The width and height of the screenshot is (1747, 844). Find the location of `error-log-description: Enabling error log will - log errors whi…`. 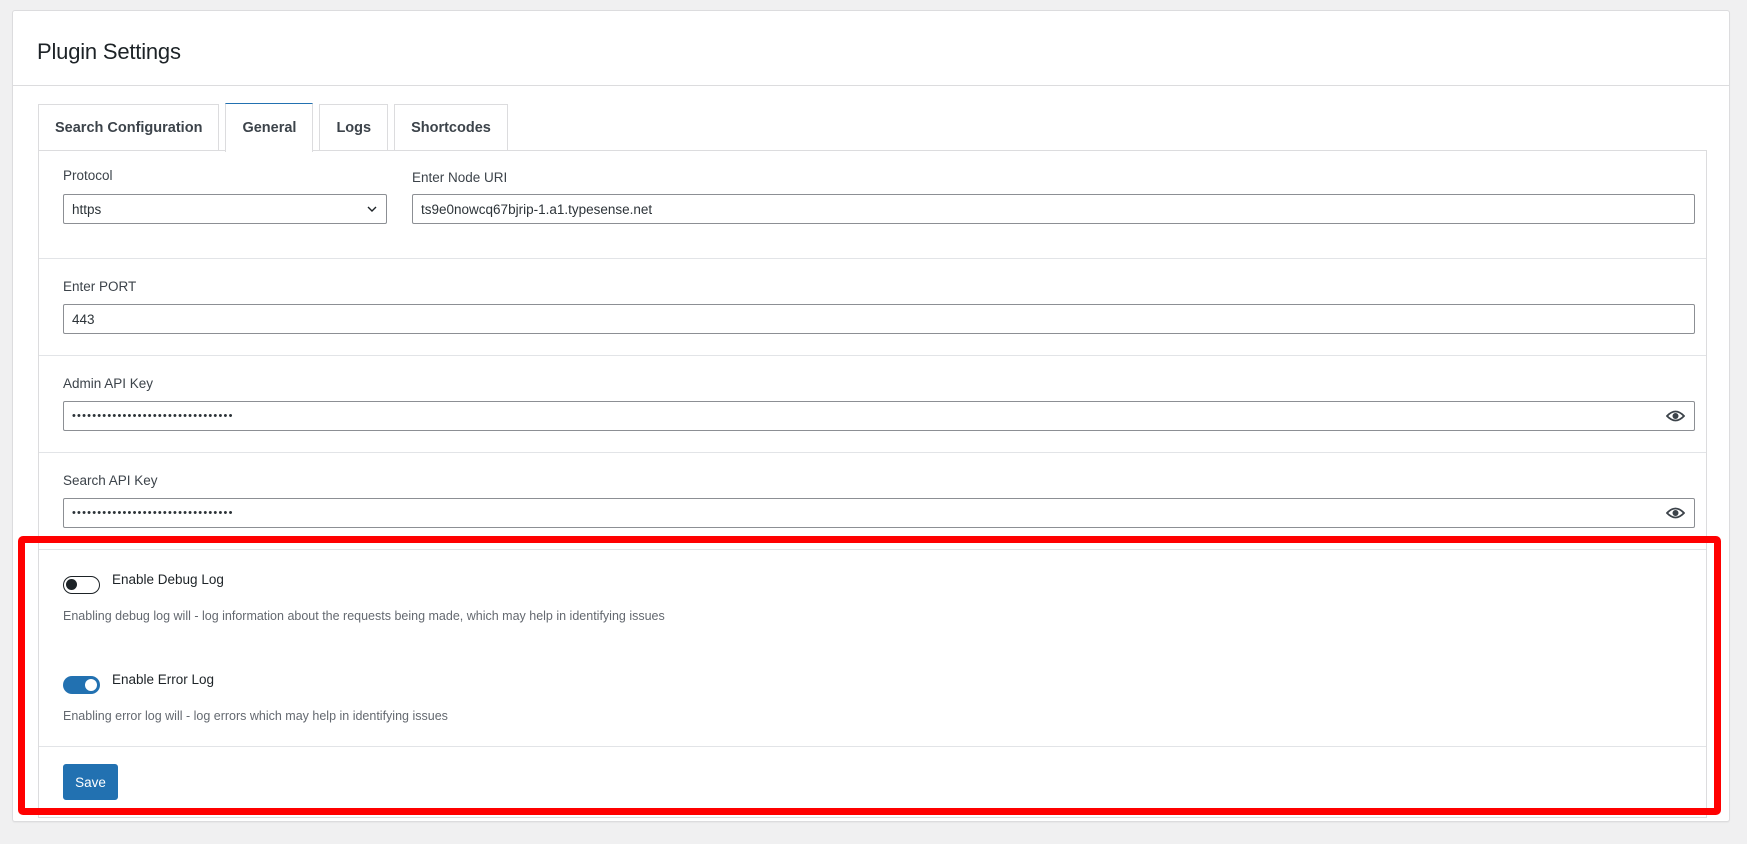

error-log-description: Enabling error log will - log errors whi… is located at coordinates (255, 716).